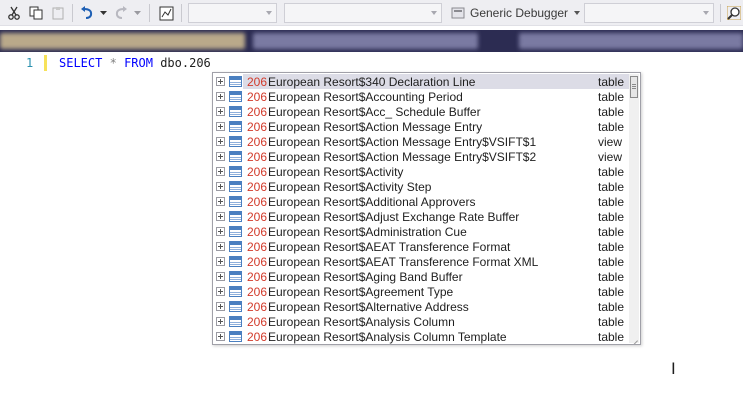  I want to click on item-name: European Resort$340 Declaration Line, so click(372, 82).